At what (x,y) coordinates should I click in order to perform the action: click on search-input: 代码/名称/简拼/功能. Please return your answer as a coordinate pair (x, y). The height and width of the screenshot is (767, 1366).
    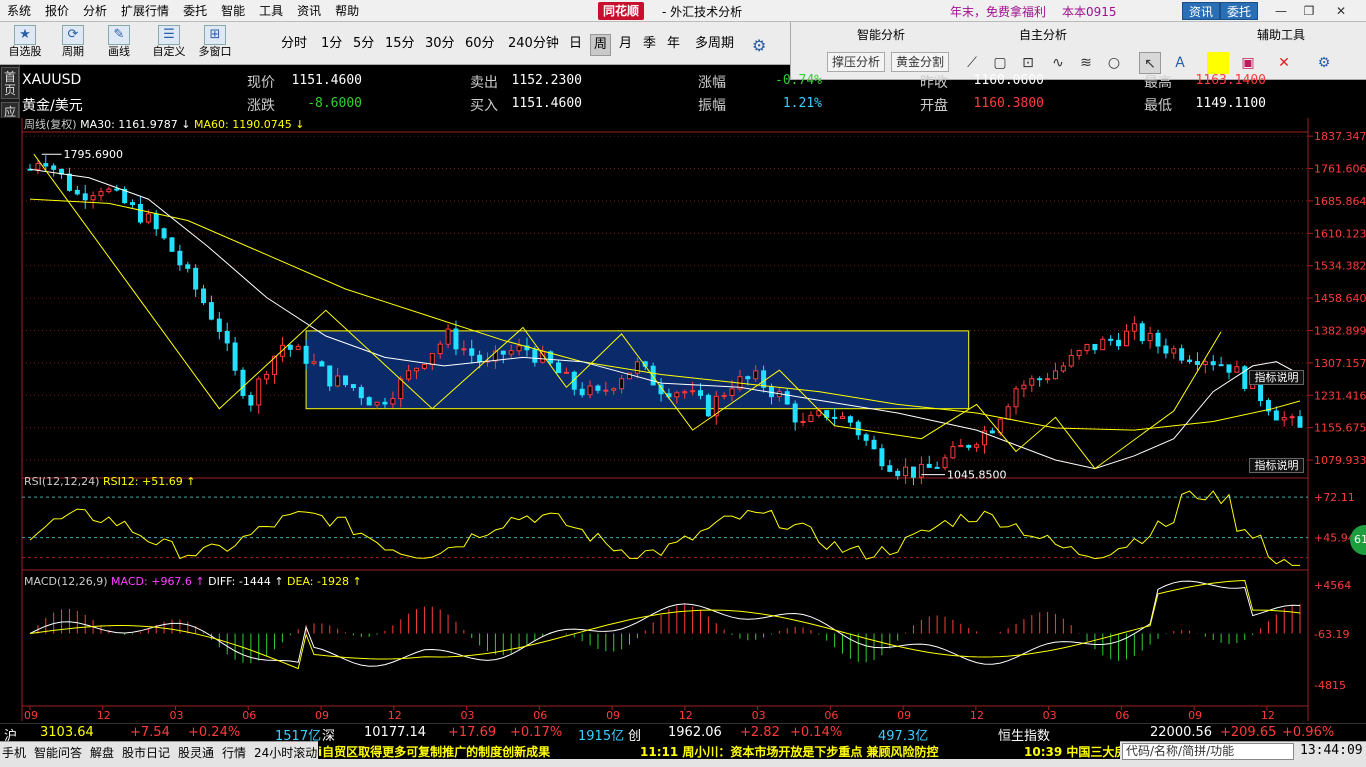
    Looking at the image, I should click on (1208, 751).